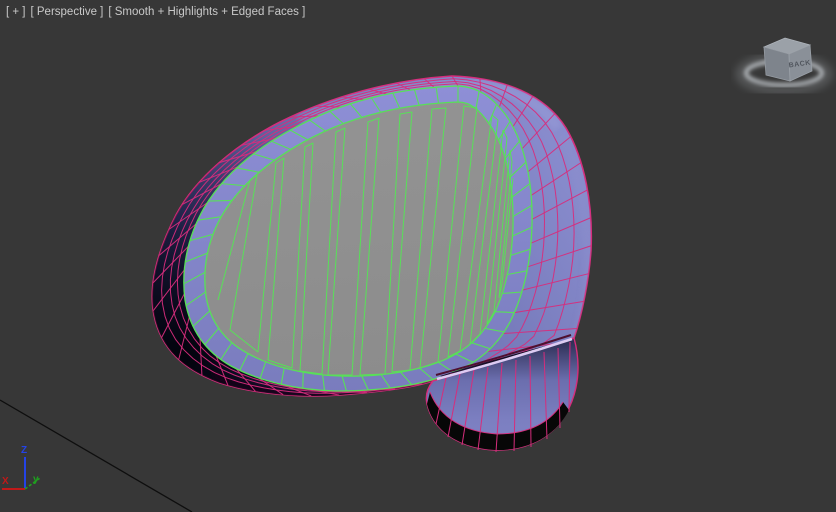  I want to click on viewcube: BACK, so click(784, 65).